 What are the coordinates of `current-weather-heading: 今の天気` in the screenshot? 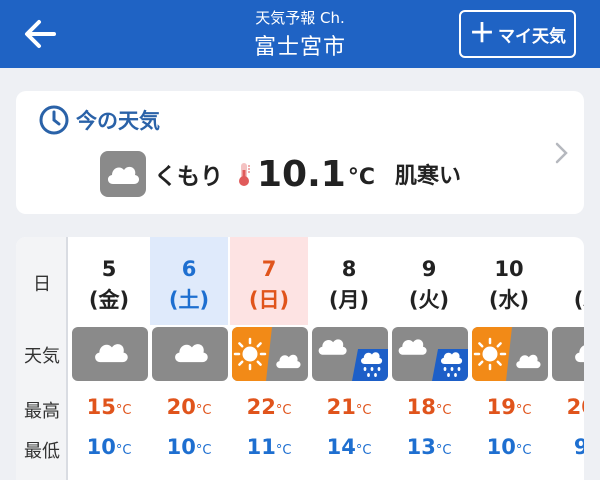 It's located at (99, 120).